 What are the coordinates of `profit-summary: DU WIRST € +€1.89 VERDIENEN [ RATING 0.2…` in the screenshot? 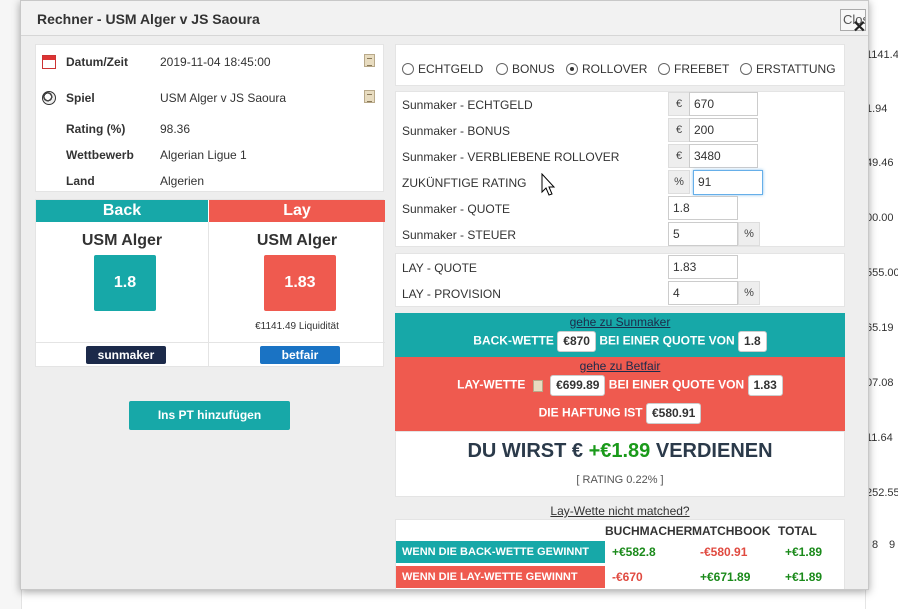 It's located at (620, 464).